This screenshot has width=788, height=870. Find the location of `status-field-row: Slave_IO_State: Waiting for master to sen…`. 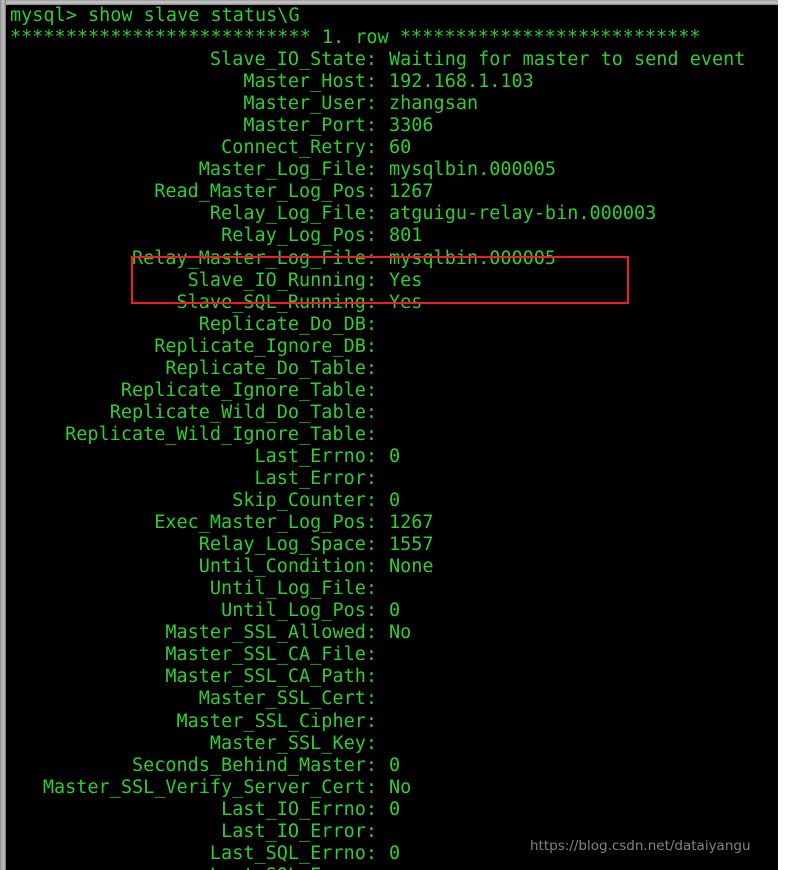

status-field-row: Slave_IO_State: Waiting for master to sen… is located at coordinates (392, 60).